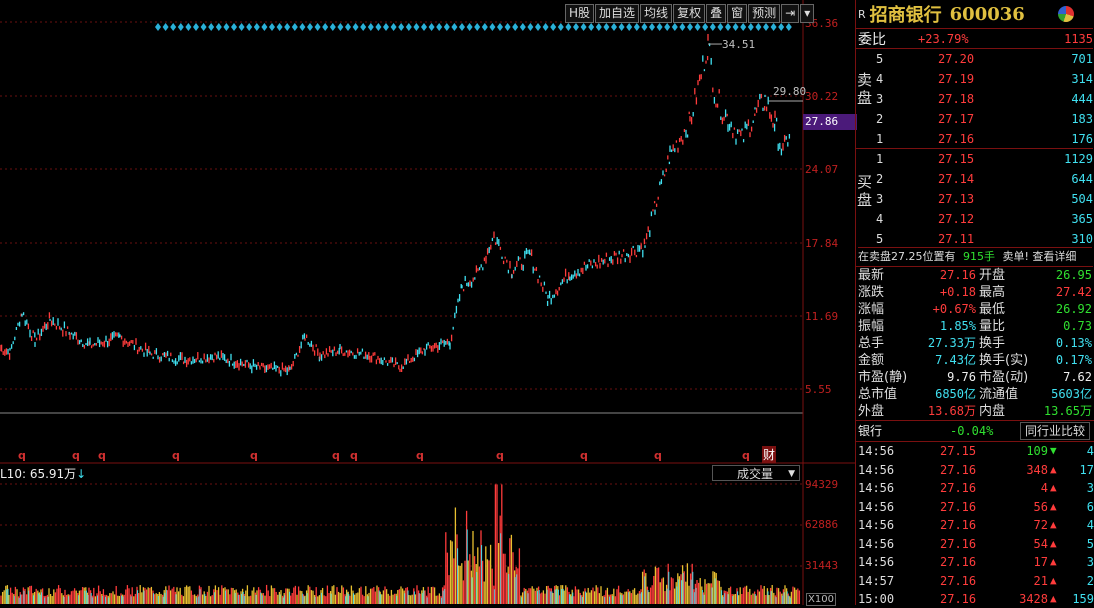  What do you see at coordinates (716, 13) in the screenshot?
I see `overlay-button: 叠` at bounding box center [716, 13].